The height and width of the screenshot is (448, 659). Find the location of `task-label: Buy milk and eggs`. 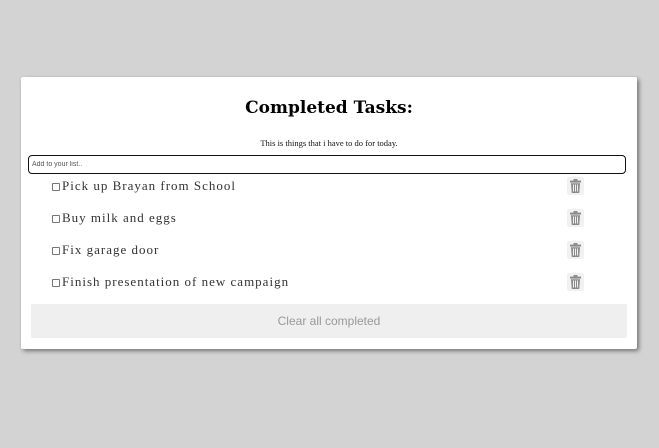

task-label: Buy milk and eggs is located at coordinates (119, 218).